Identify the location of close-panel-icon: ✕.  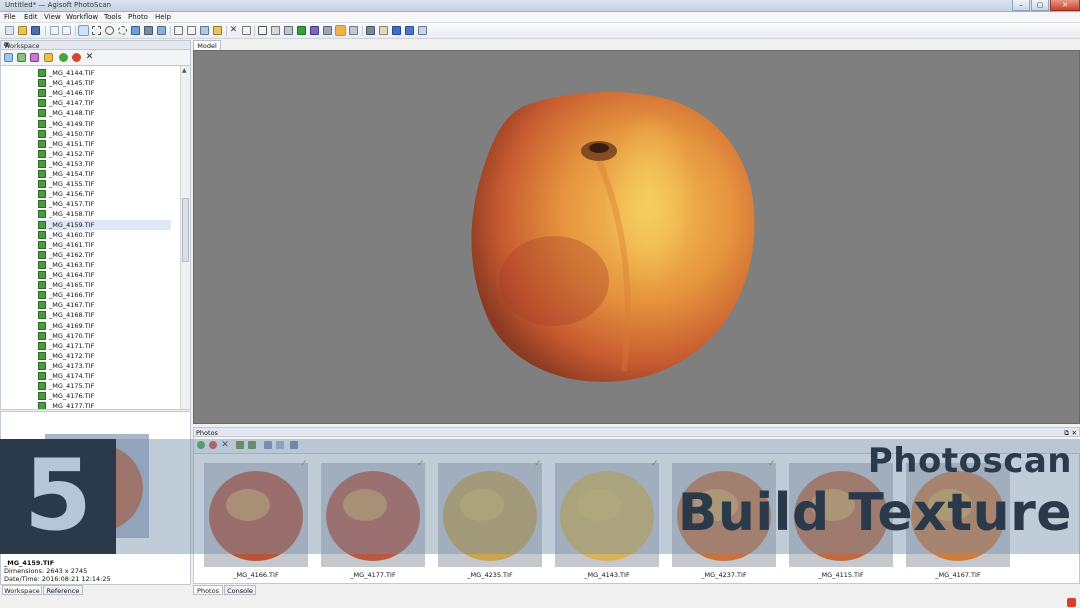
(96, 45).